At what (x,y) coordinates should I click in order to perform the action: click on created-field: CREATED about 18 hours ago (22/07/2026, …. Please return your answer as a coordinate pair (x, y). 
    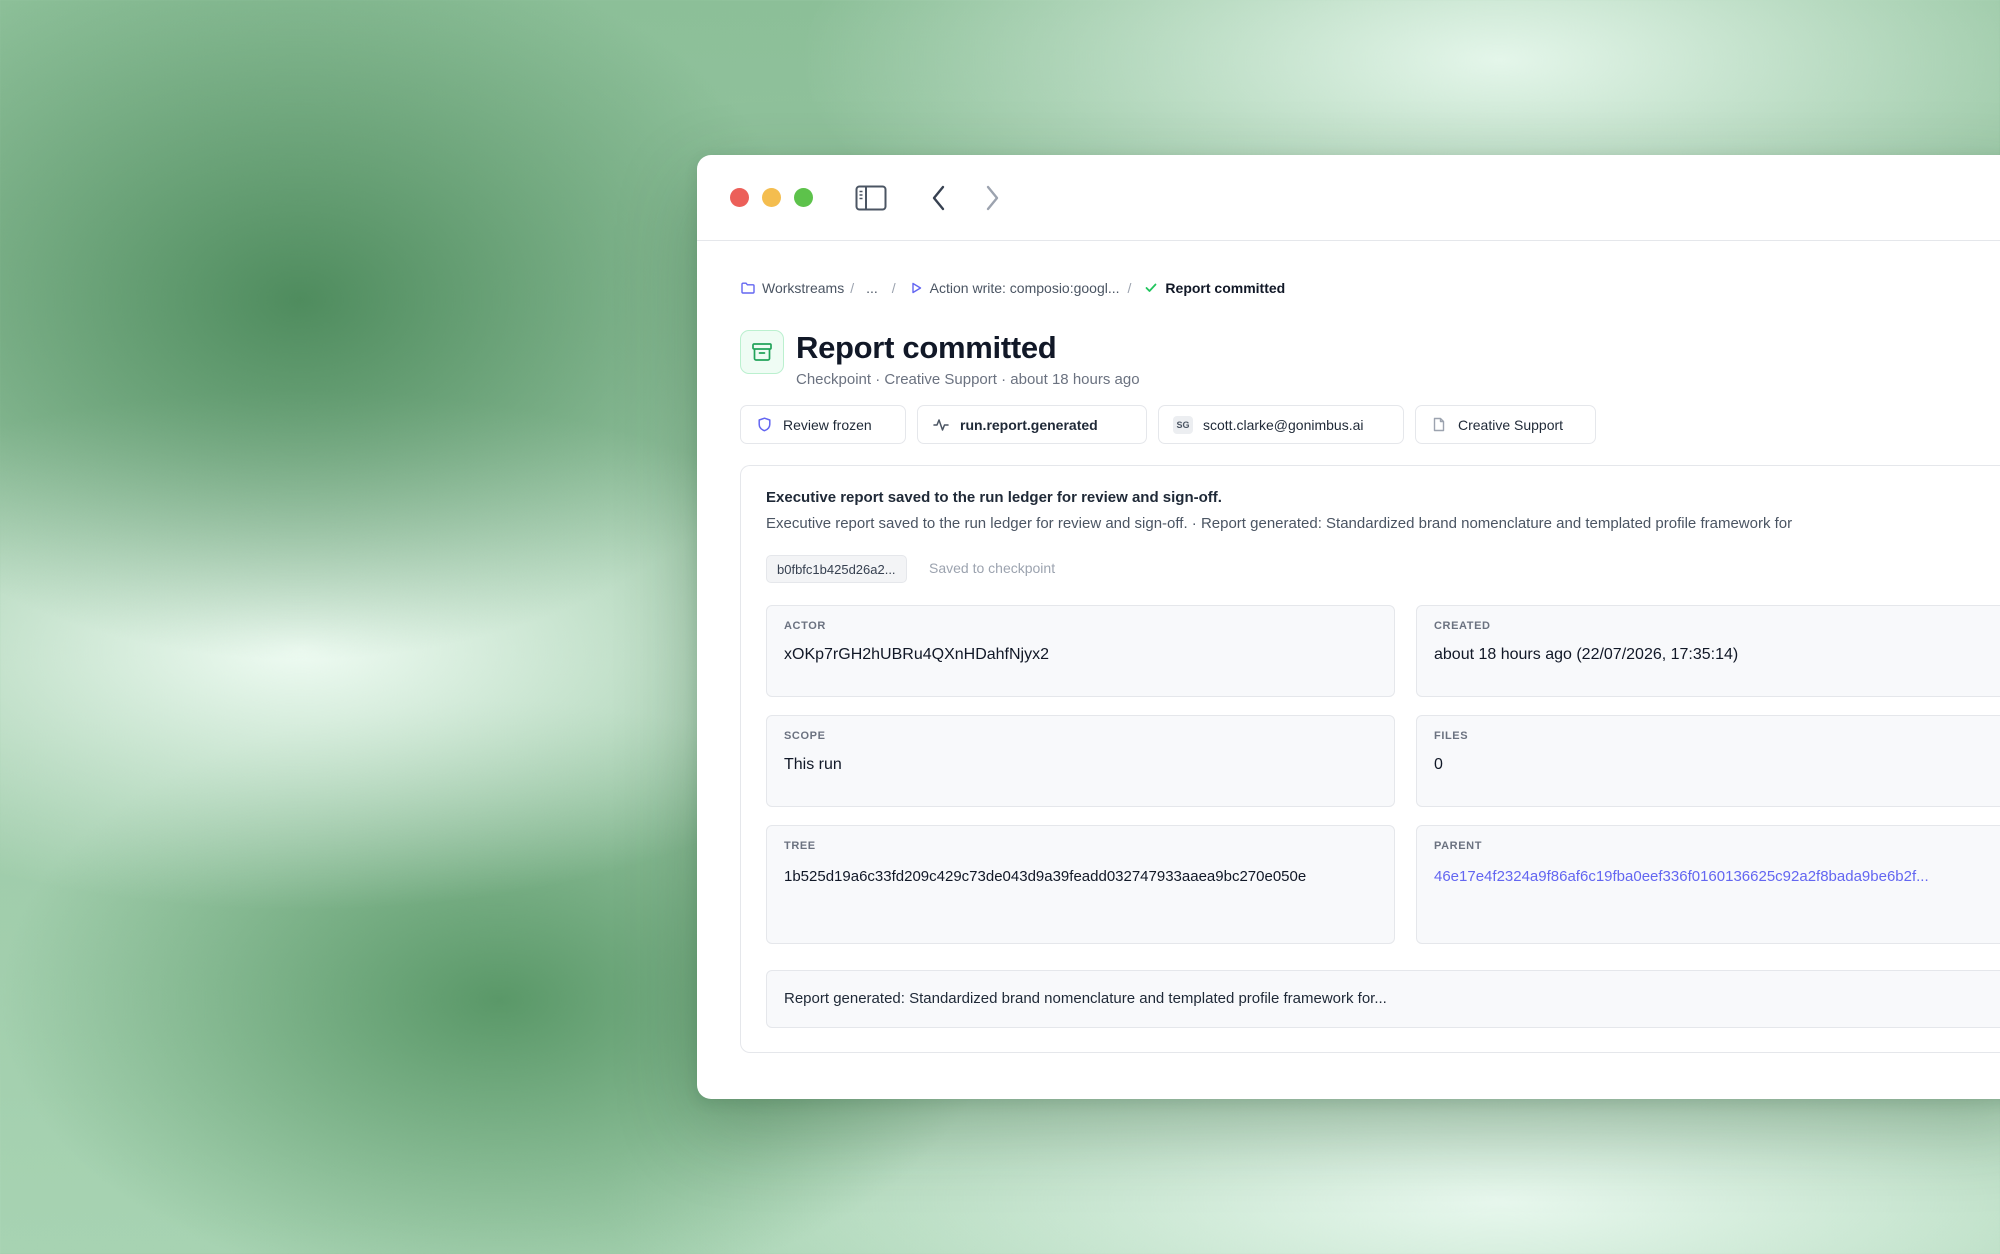
    Looking at the image, I should click on (1708, 651).